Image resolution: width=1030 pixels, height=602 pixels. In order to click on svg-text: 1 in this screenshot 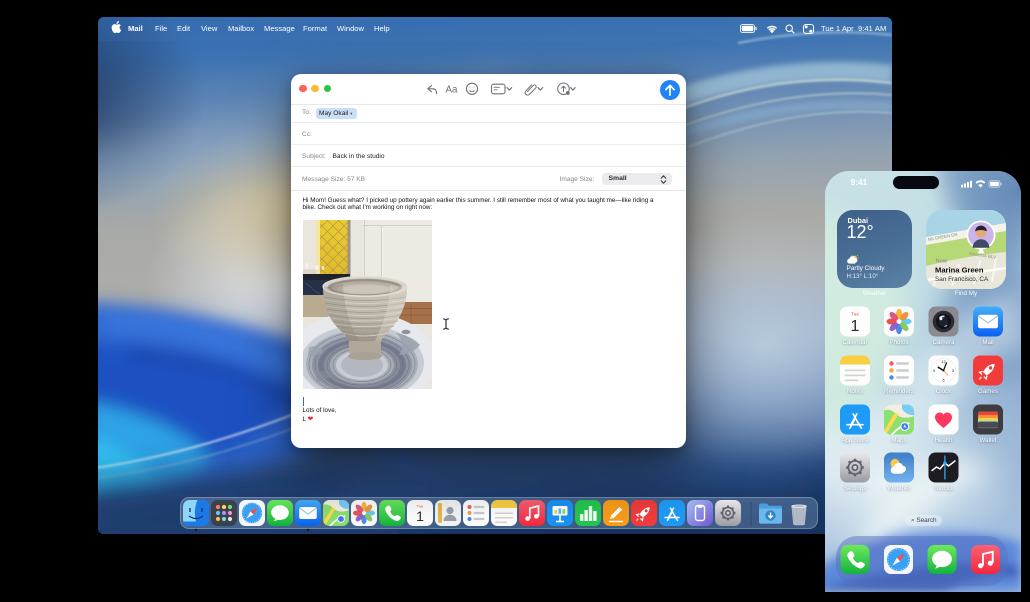, I will do `click(420, 516)`.